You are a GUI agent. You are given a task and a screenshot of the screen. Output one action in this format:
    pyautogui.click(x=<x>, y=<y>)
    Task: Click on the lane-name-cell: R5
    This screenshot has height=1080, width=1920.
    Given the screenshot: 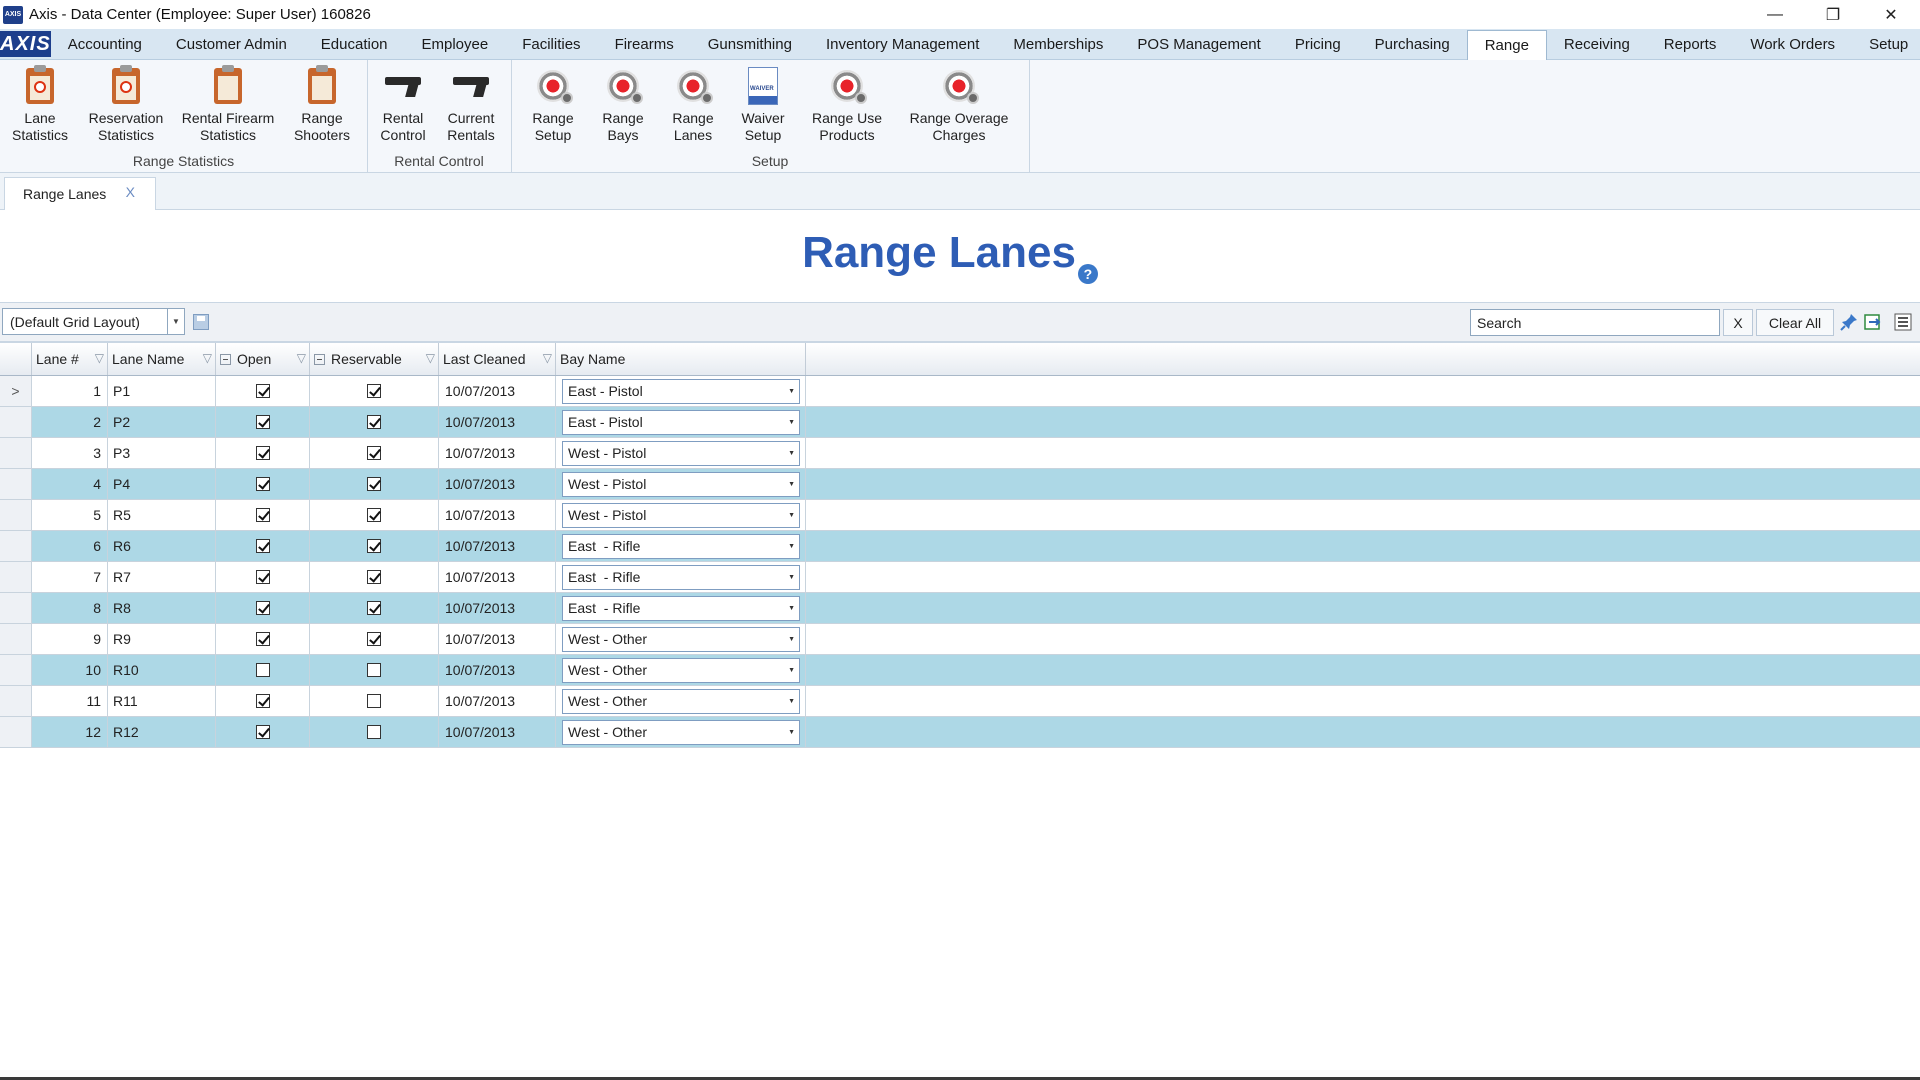 What is the action you would take?
    pyautogui.click(x=162, y=515)
    